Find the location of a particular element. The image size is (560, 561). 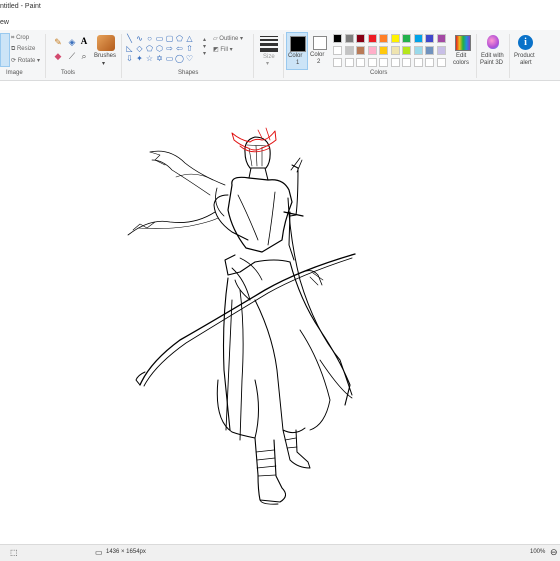

resize-button: ⧉ Resize is located at coordinates (23, 49).